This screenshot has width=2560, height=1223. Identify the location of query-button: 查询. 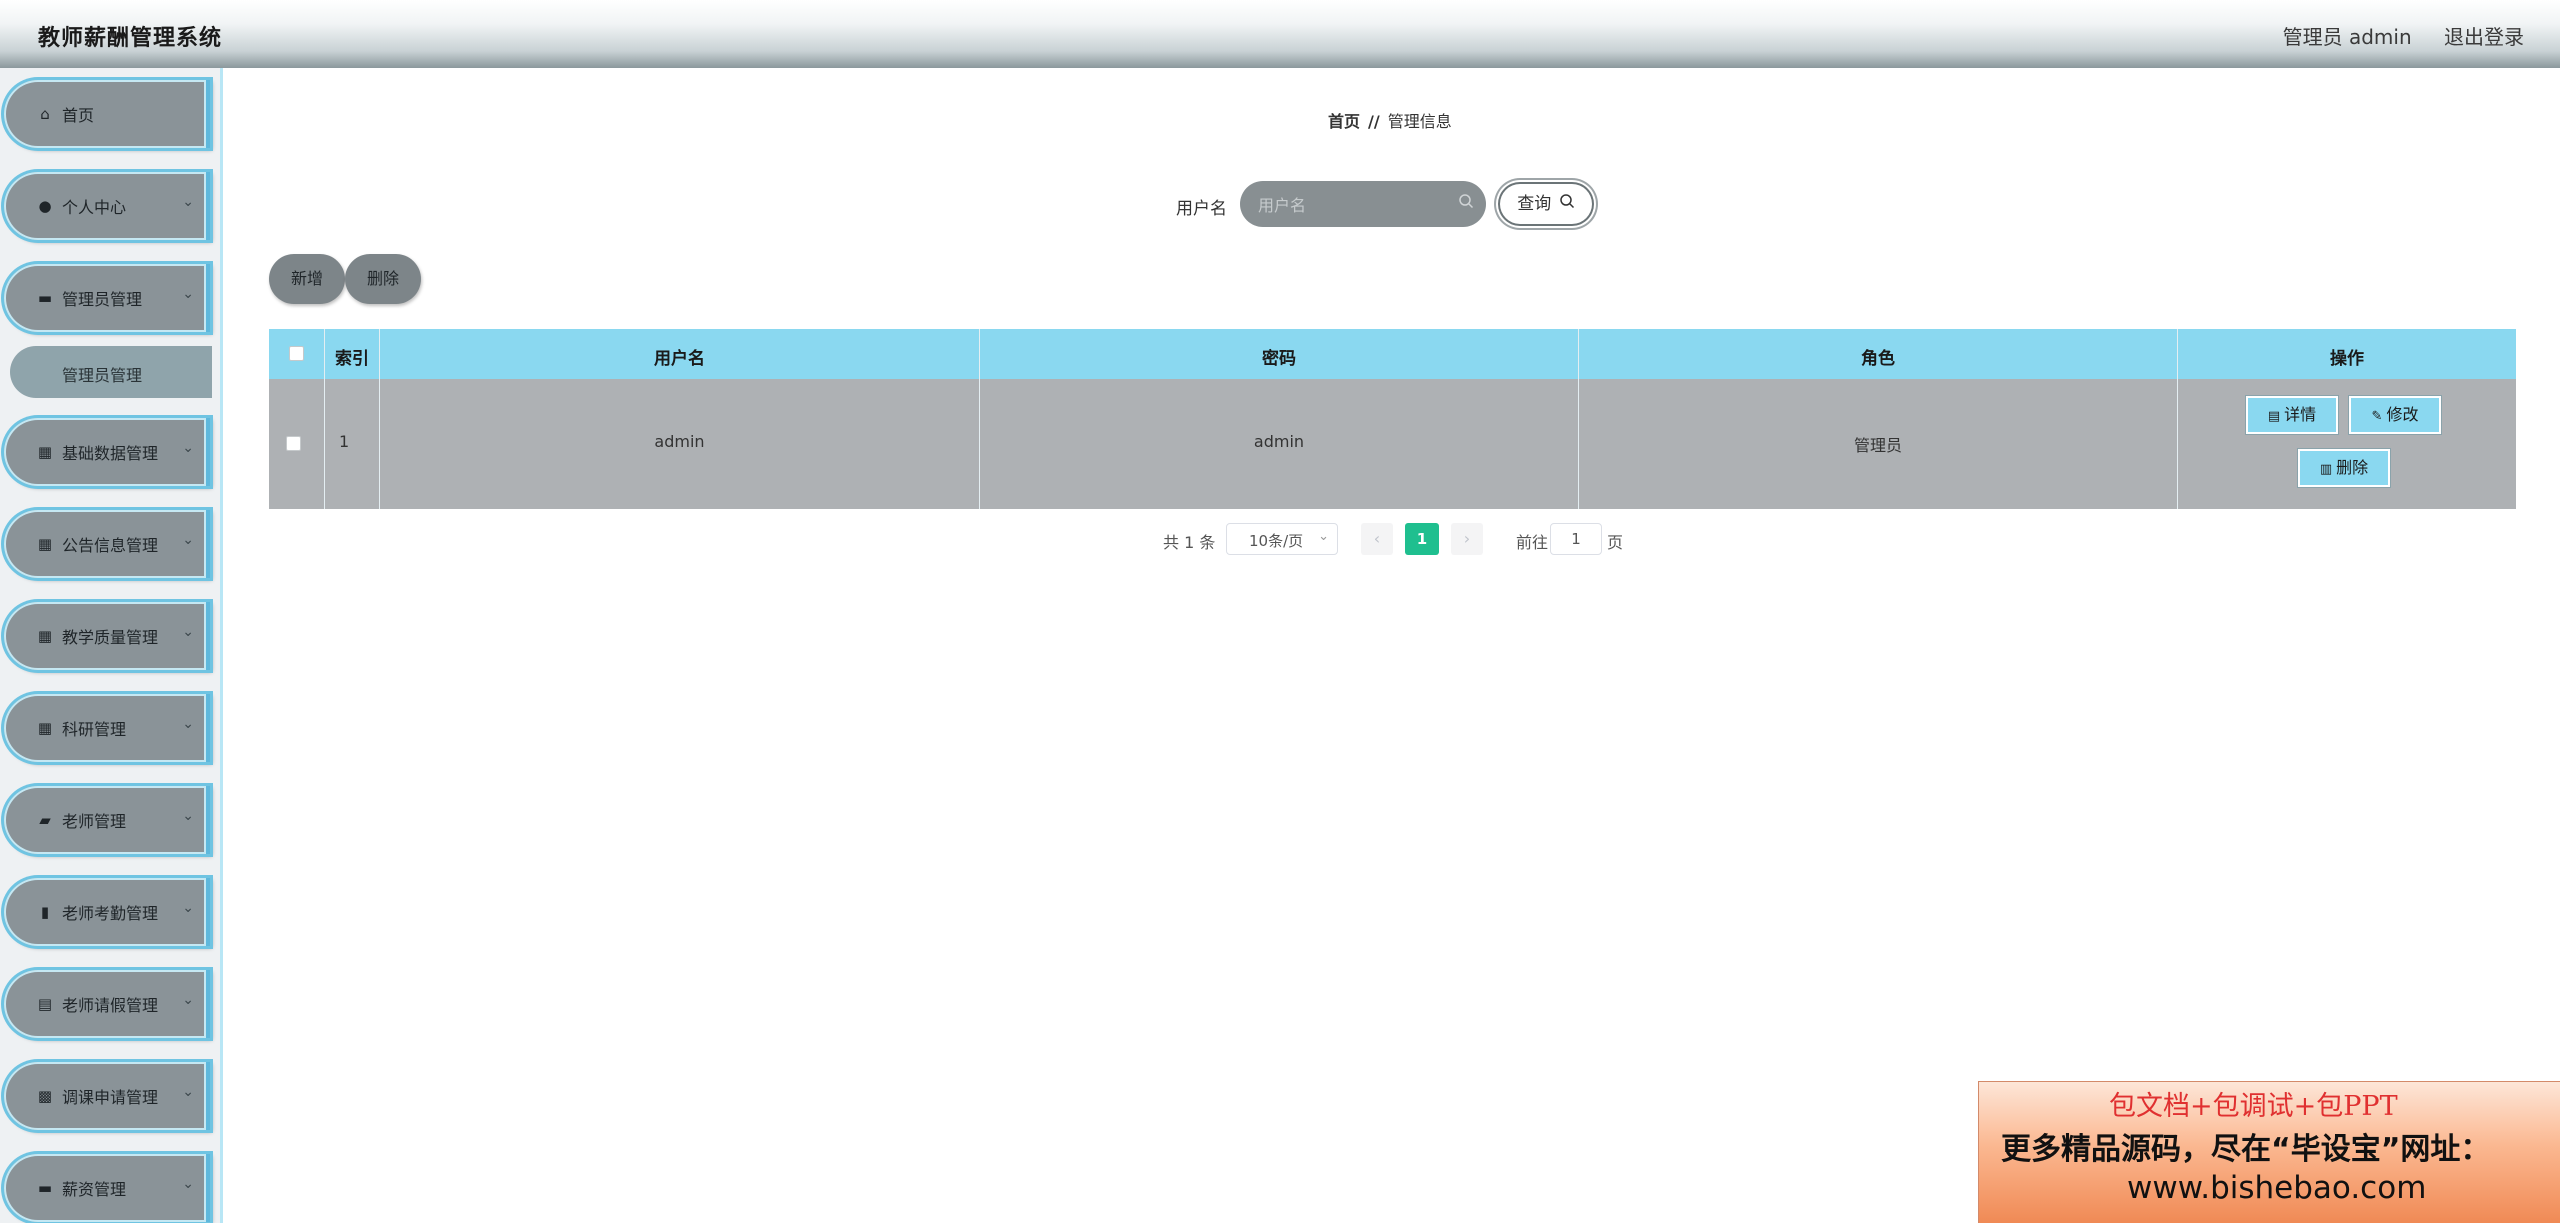
(1546, 204).